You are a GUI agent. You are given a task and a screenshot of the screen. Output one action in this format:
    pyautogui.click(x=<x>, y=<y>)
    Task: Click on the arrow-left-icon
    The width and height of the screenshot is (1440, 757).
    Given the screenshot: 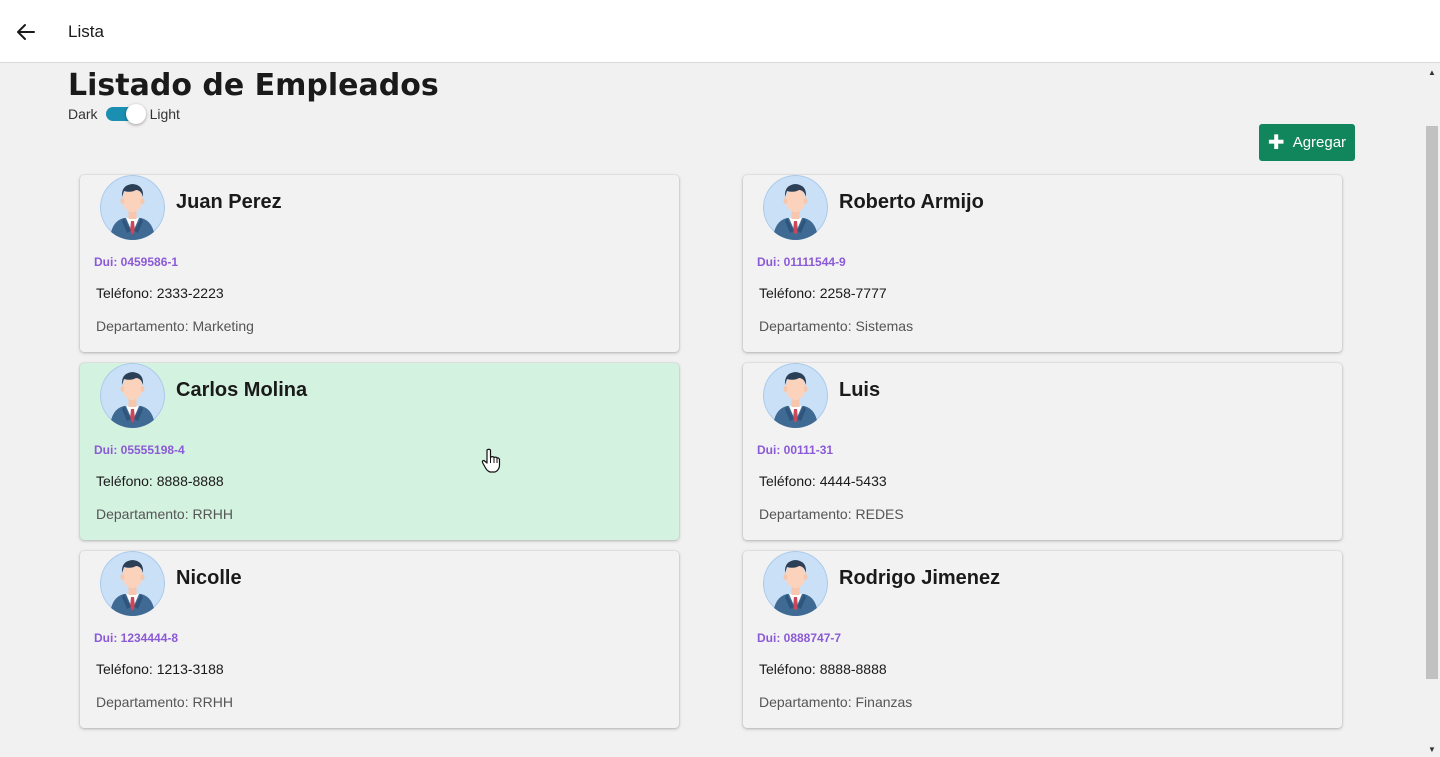 What is the action you would take?
    pyautogui.click(x=26, y=32)
    